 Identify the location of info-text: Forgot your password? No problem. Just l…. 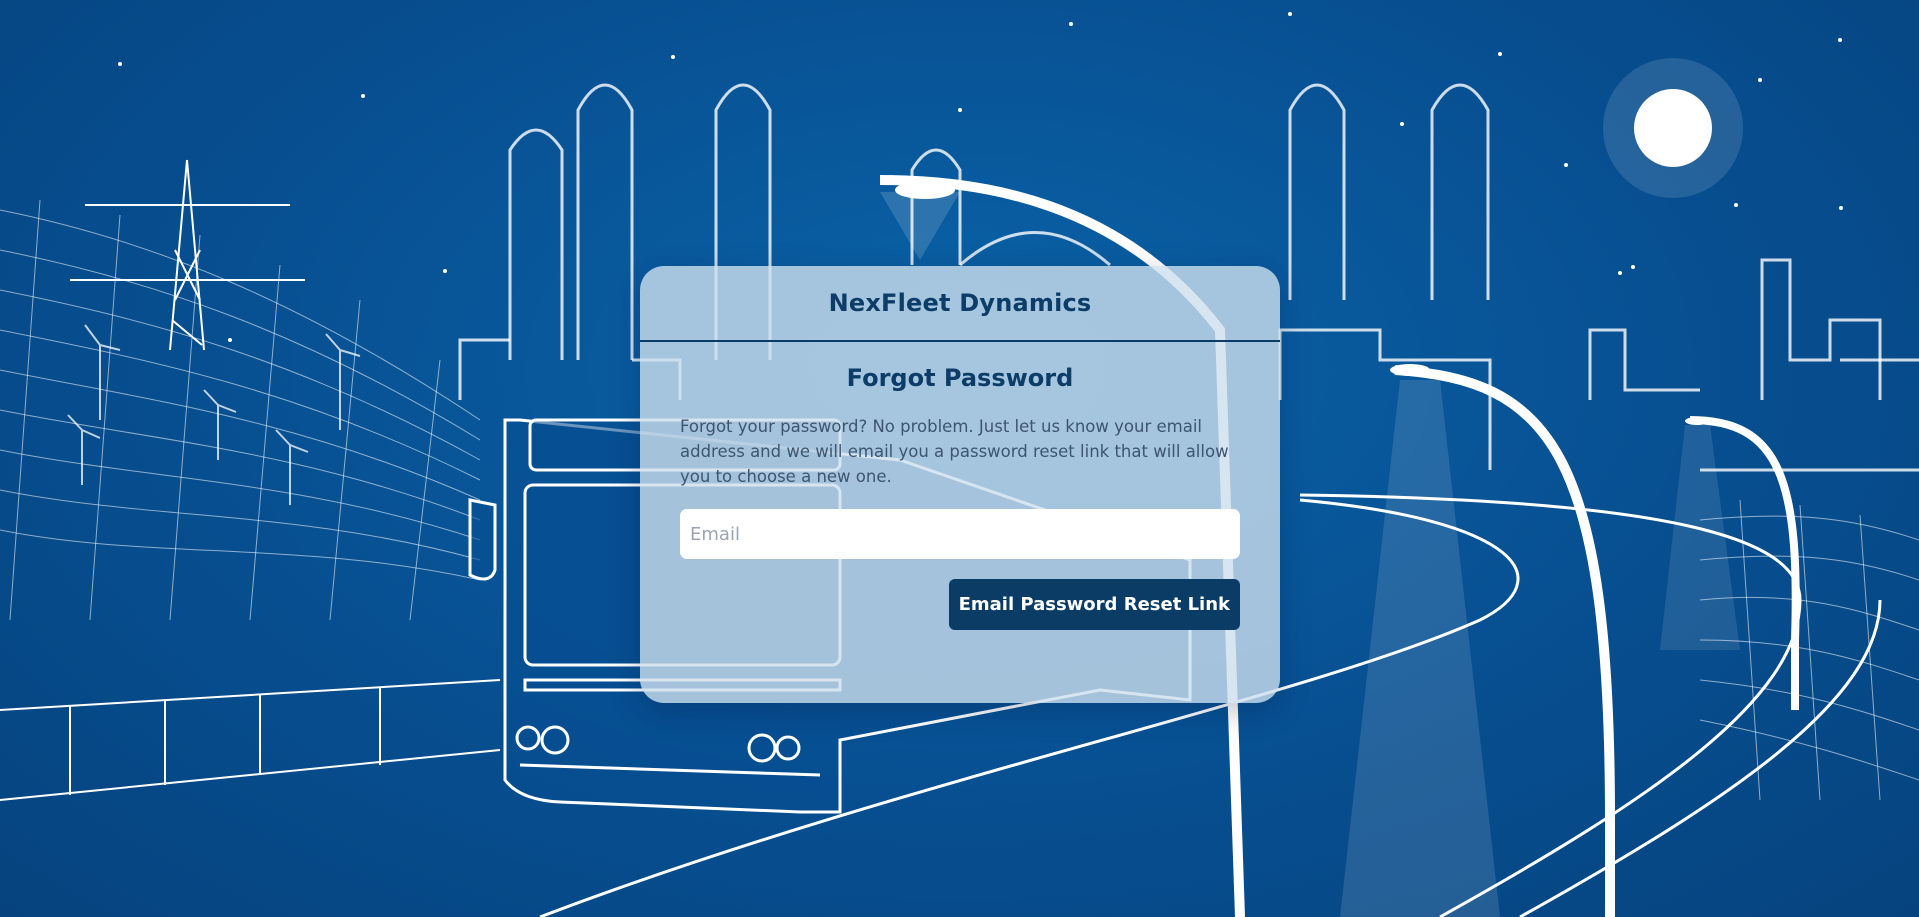
(954, 451).